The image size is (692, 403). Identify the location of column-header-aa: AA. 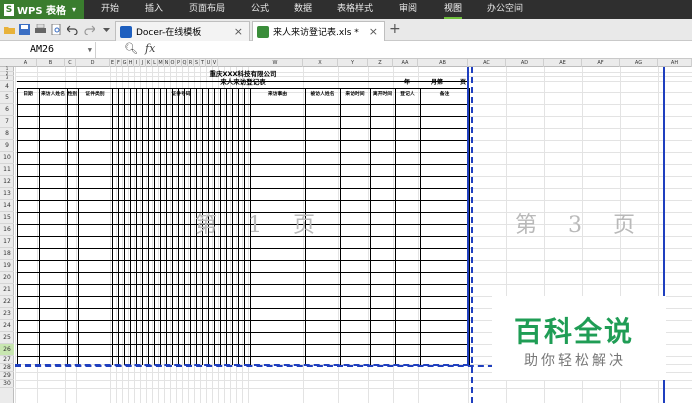
(405, 63).